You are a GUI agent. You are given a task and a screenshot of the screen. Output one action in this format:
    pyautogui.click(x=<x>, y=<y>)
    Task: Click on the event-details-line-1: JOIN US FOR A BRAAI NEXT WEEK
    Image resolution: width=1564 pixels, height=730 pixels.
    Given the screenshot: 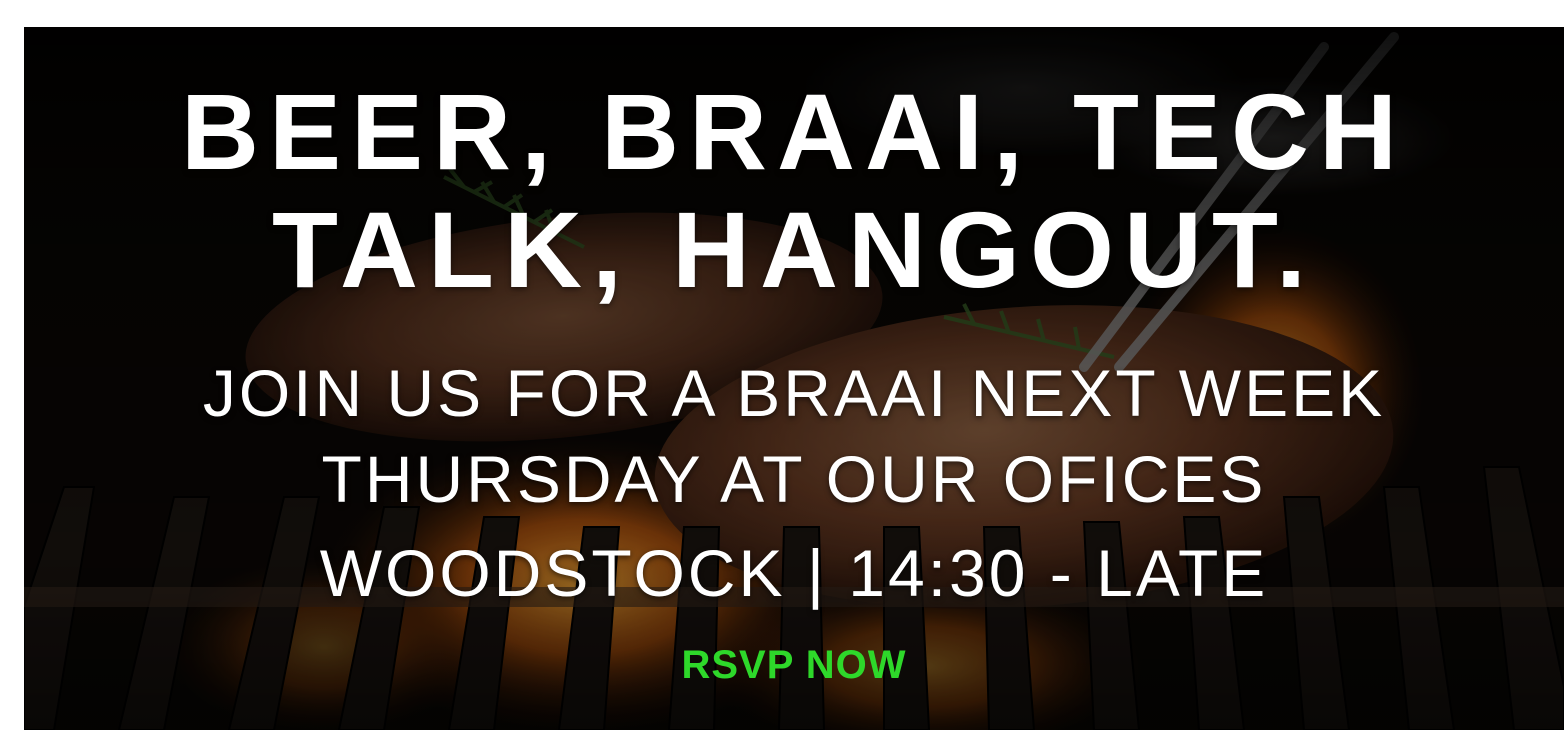 What is the action you would take?
    pyautogui.click(x=794, y=393)
    